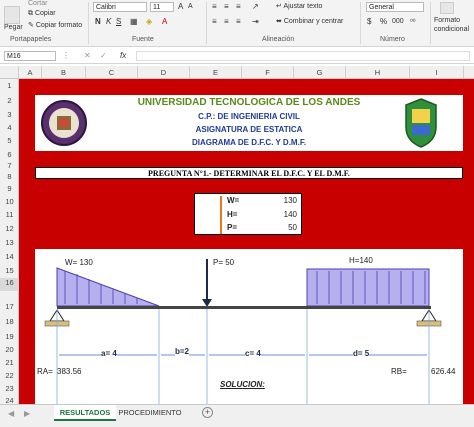 The width and height of the screenshot is (474, 427). Describe the element at coordinates (103, 55) in the screenshot. I see `enter-icon: ✓` at that location.